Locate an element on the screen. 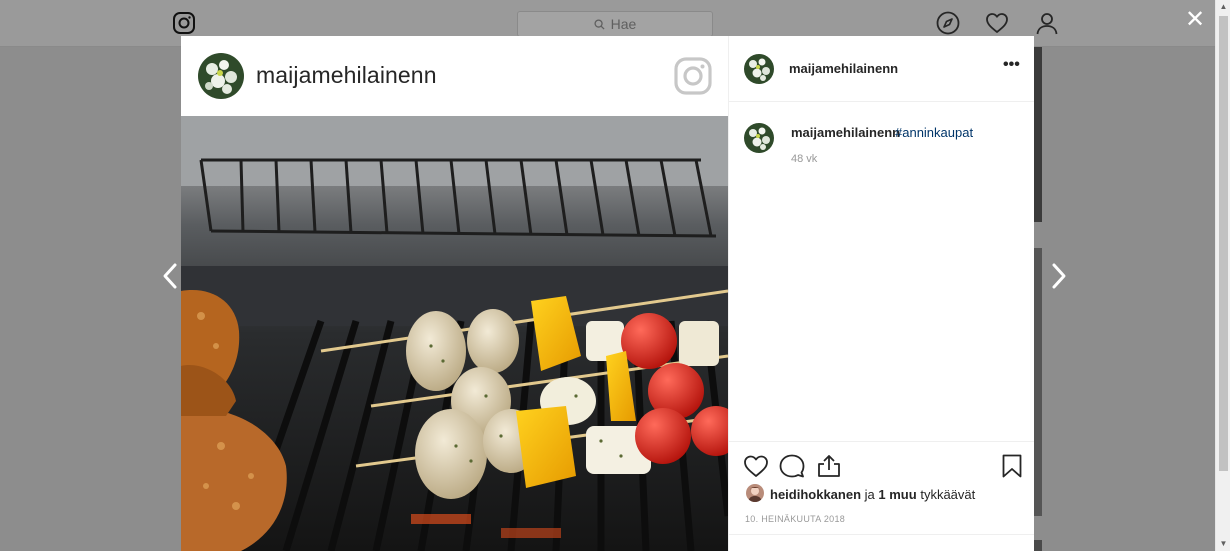 The width and height of the screenshot is (1230, 551). caption-timestamp: 48 vk is located at coordinates (804, 159).